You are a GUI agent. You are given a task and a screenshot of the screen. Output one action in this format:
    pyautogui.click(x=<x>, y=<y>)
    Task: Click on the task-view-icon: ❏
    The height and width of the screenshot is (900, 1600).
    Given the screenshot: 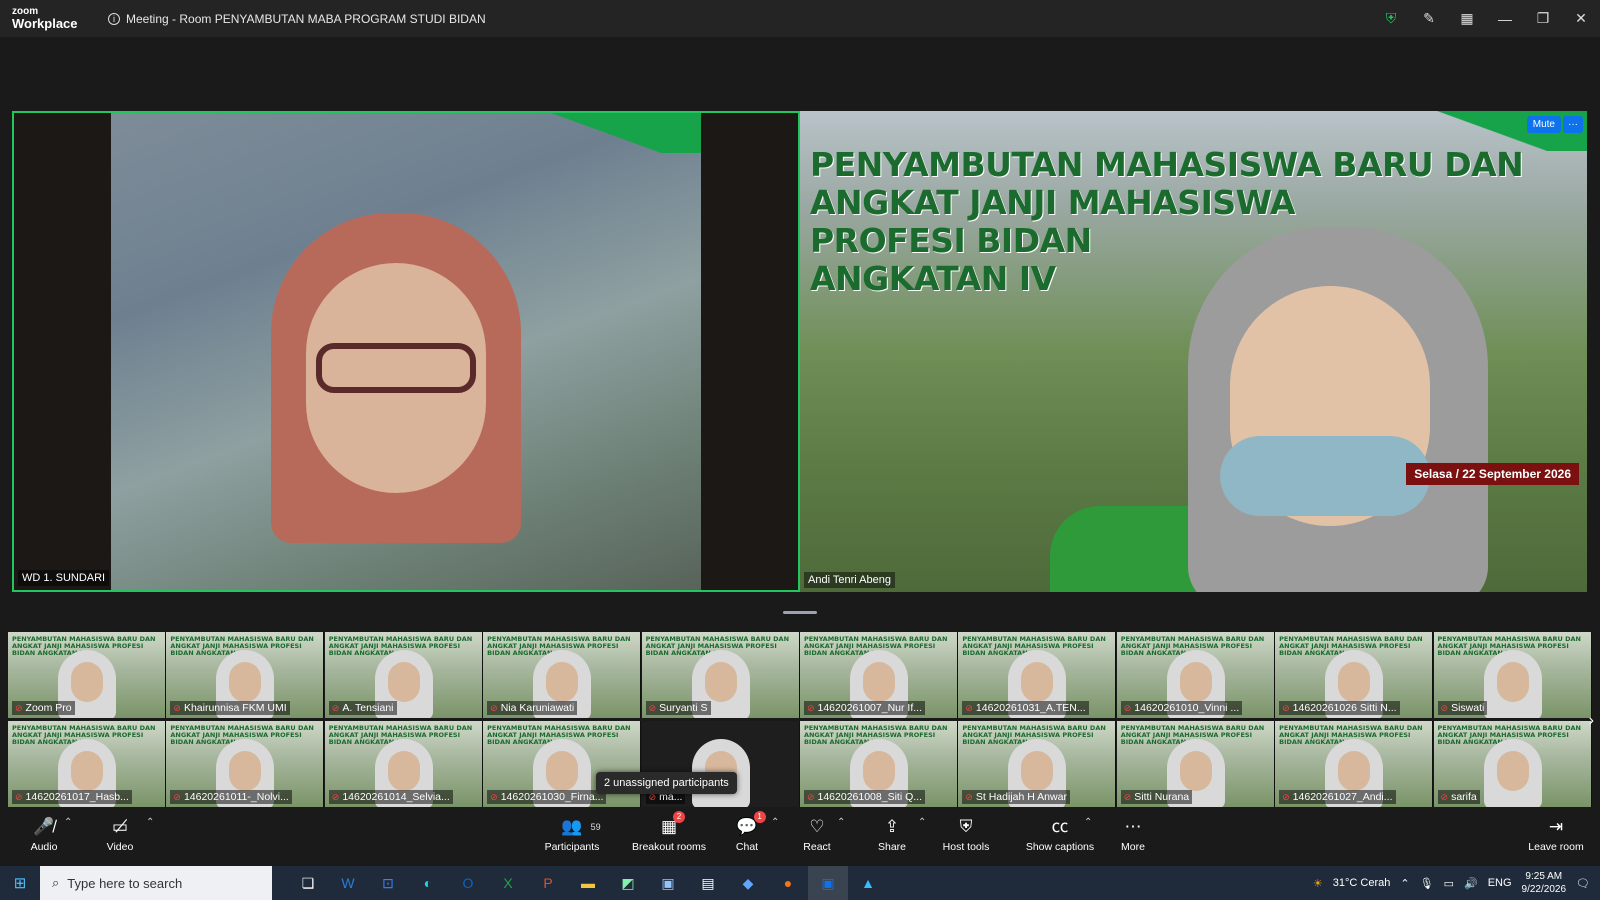 What is the action you would take?
    pyautogui.click(x=308, y=883)
    